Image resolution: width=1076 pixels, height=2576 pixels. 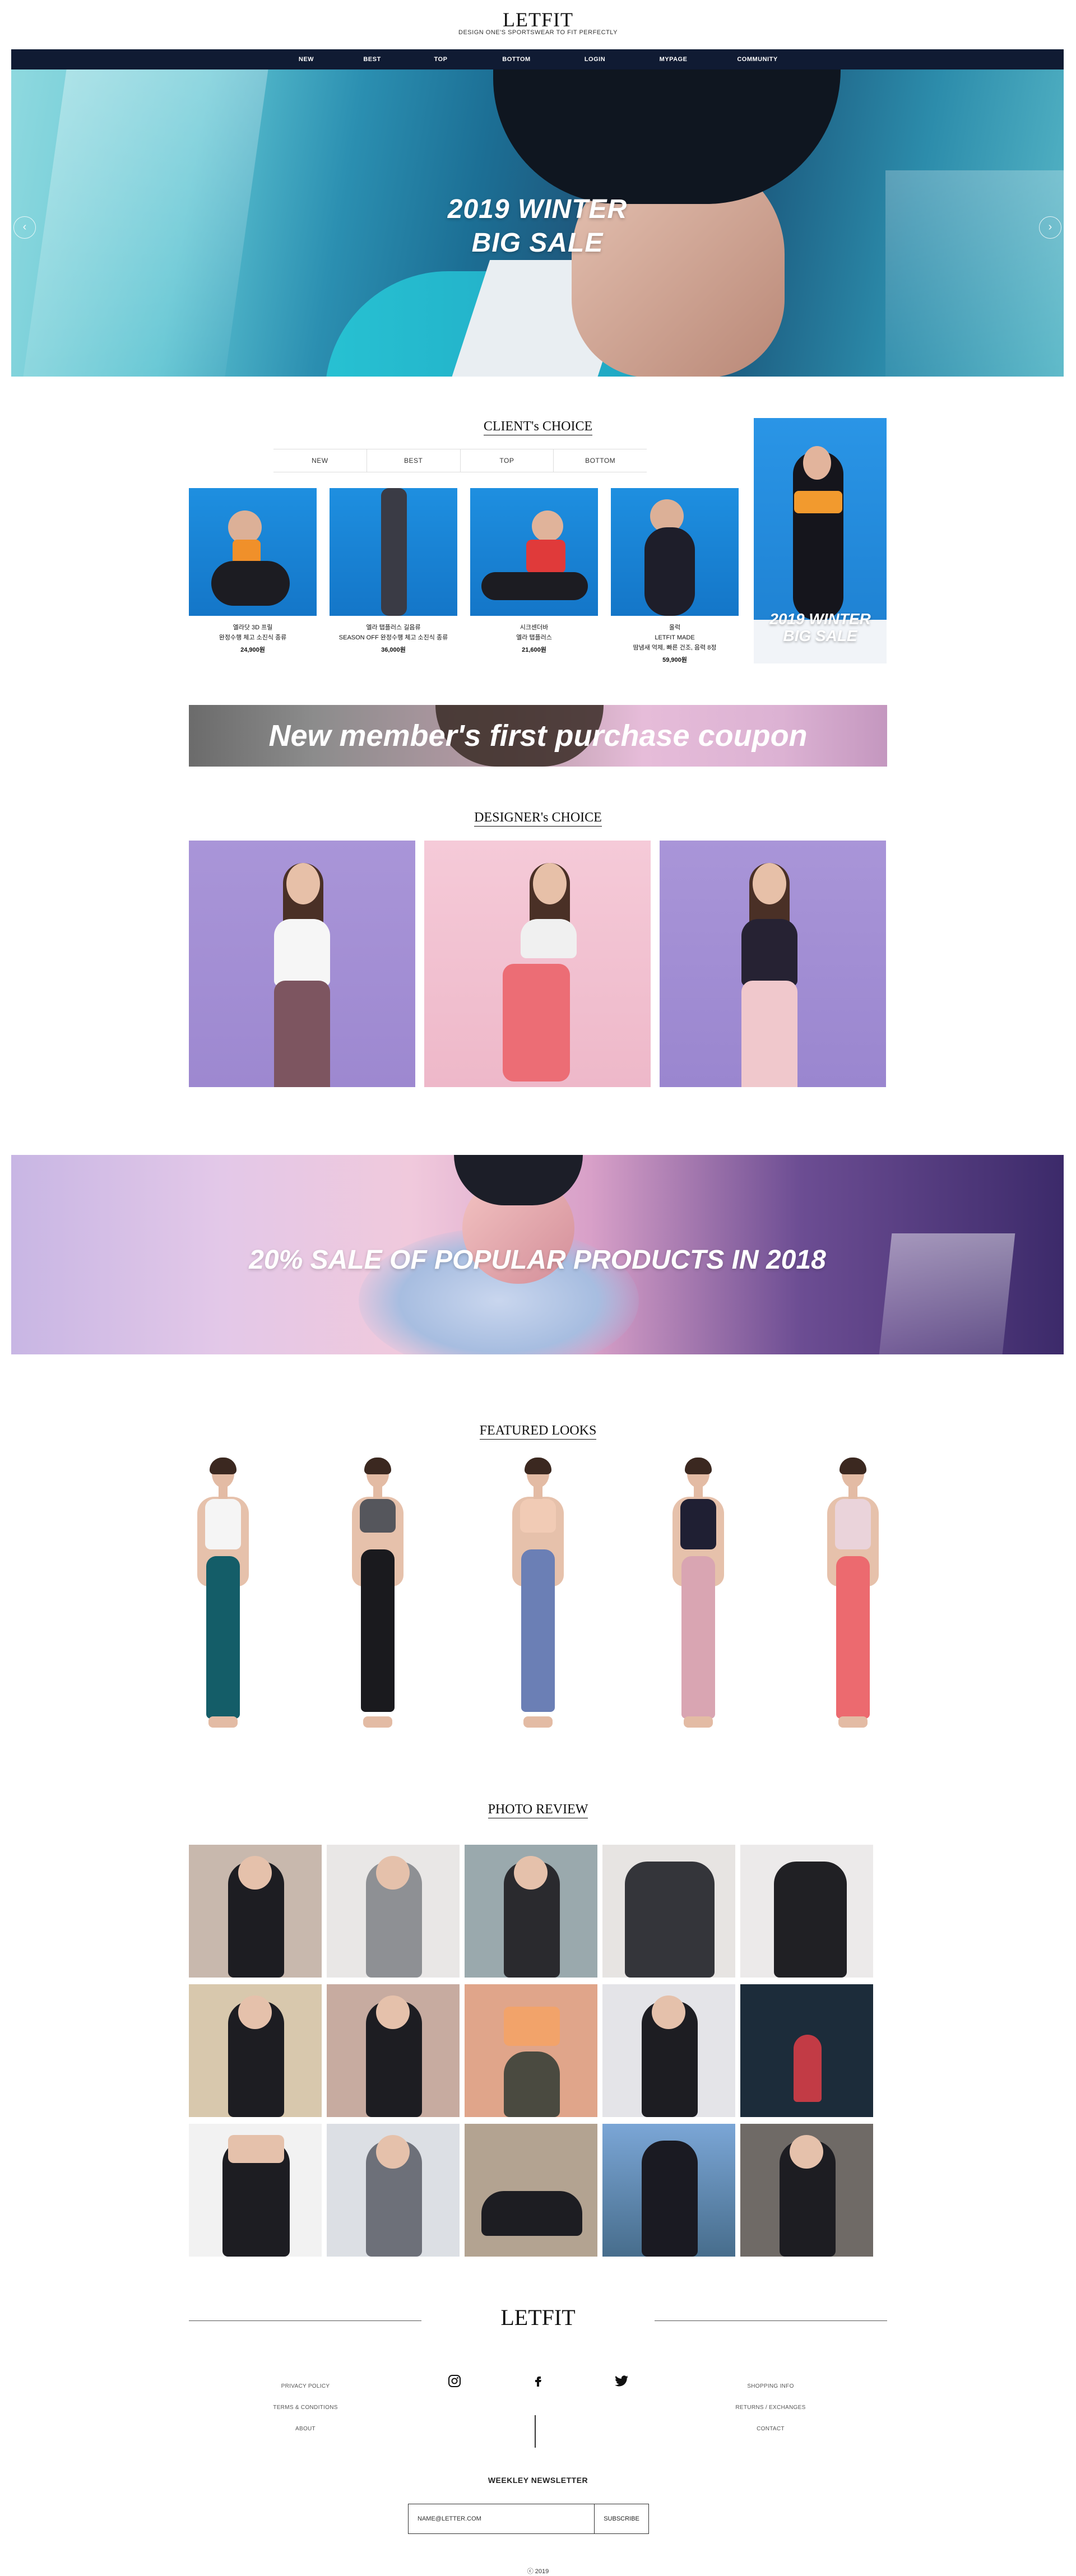 I want to click on nav-item-community: COMMUNITY, so click(x=758, y=59).